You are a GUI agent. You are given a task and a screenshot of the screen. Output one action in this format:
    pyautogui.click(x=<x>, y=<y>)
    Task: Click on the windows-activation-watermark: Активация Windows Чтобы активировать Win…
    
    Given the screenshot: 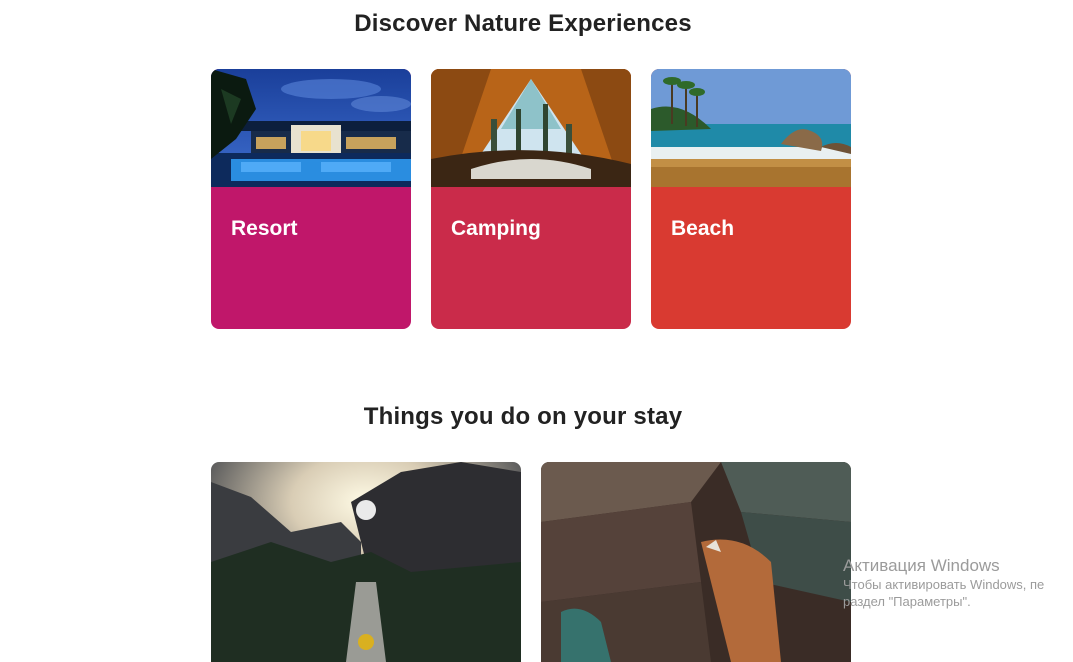 What is the action you would take?
    pyautogui.click(x=943, y=583)
    